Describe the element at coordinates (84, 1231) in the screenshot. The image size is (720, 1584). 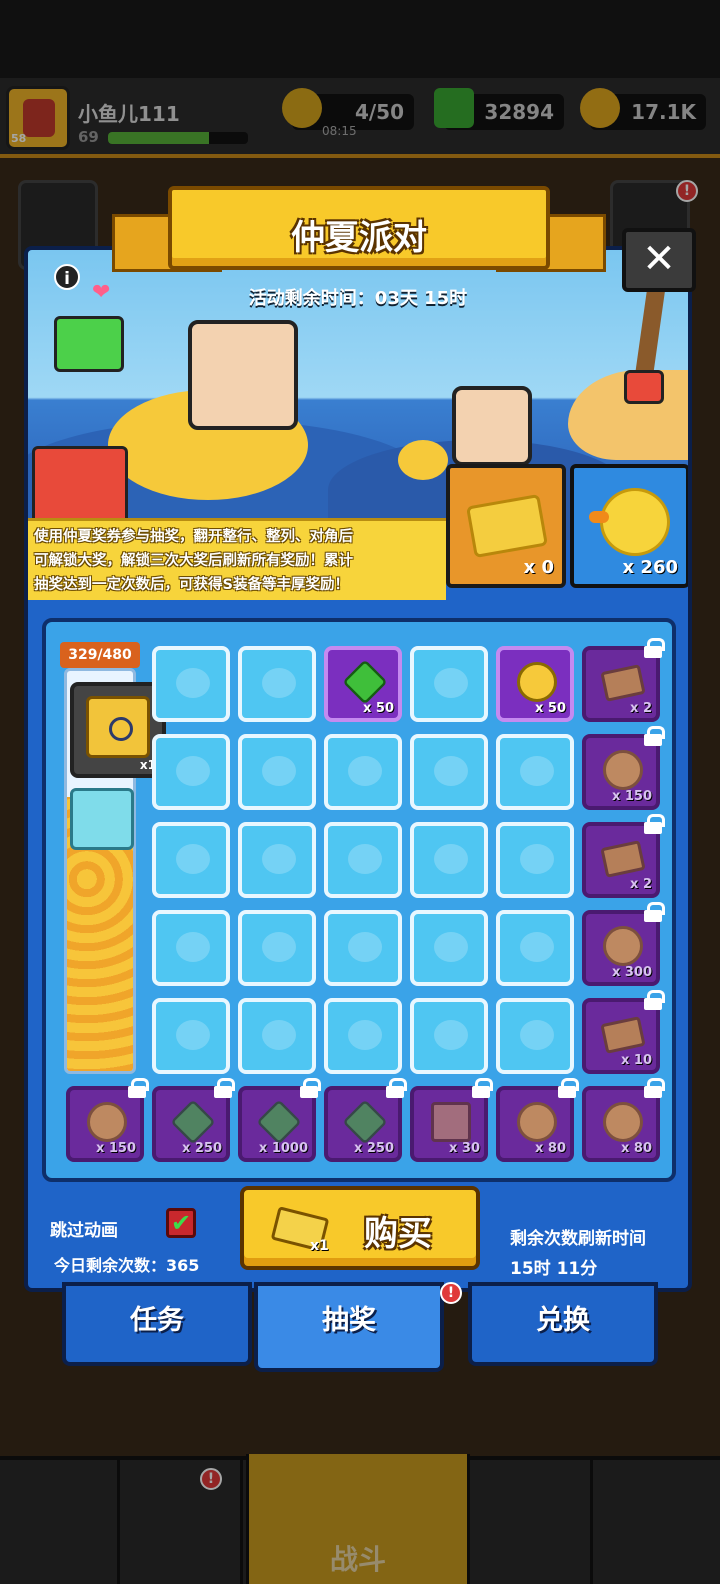
I see `skip-animation-label: 跳过动画` at that location.